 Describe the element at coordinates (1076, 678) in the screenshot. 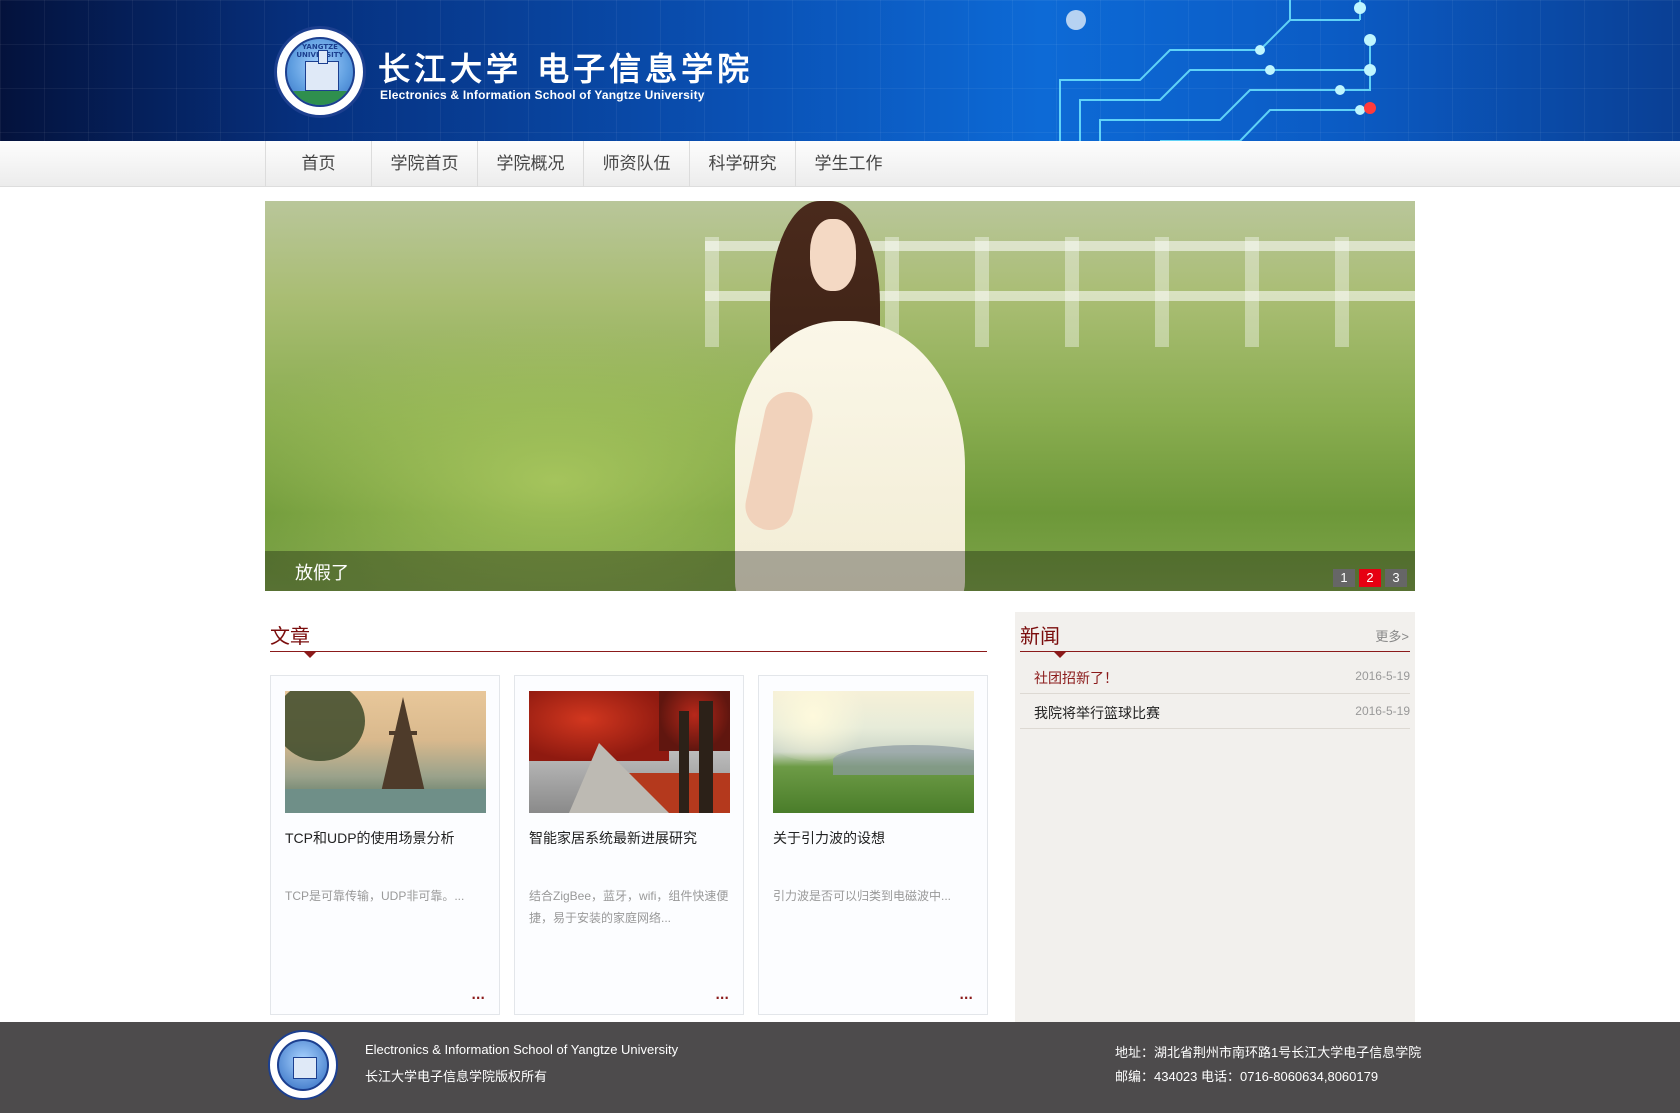

I see `news-item-title: 社团招新了！` at that location.